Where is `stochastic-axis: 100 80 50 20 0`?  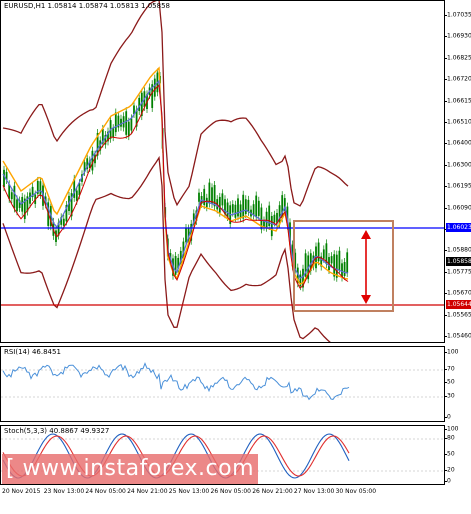 stochastic-axis: 100 80 50 20 0 is located at coordinates (458, 455).